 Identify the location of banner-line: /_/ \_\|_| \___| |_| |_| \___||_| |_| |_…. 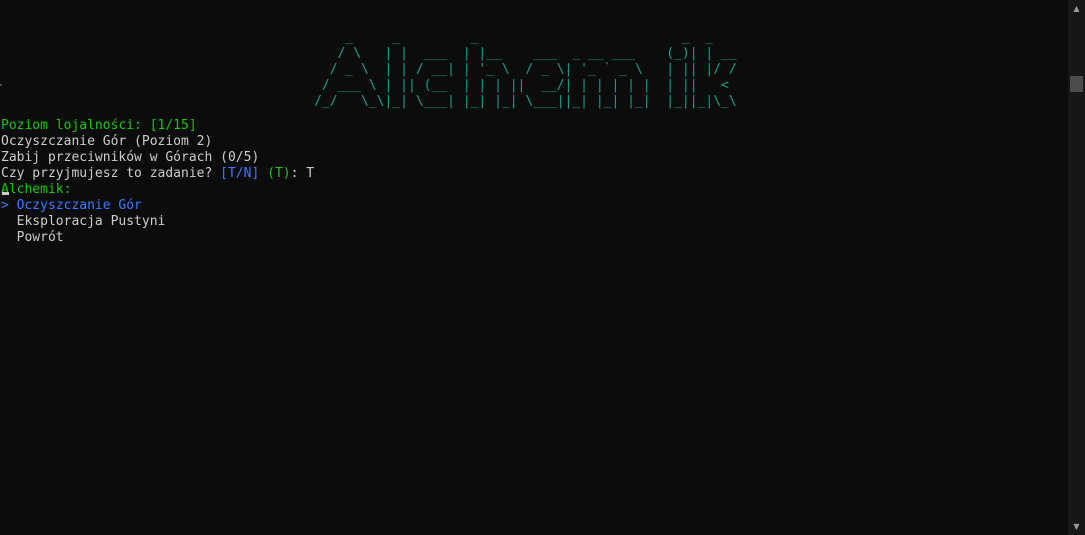
(369, 101).